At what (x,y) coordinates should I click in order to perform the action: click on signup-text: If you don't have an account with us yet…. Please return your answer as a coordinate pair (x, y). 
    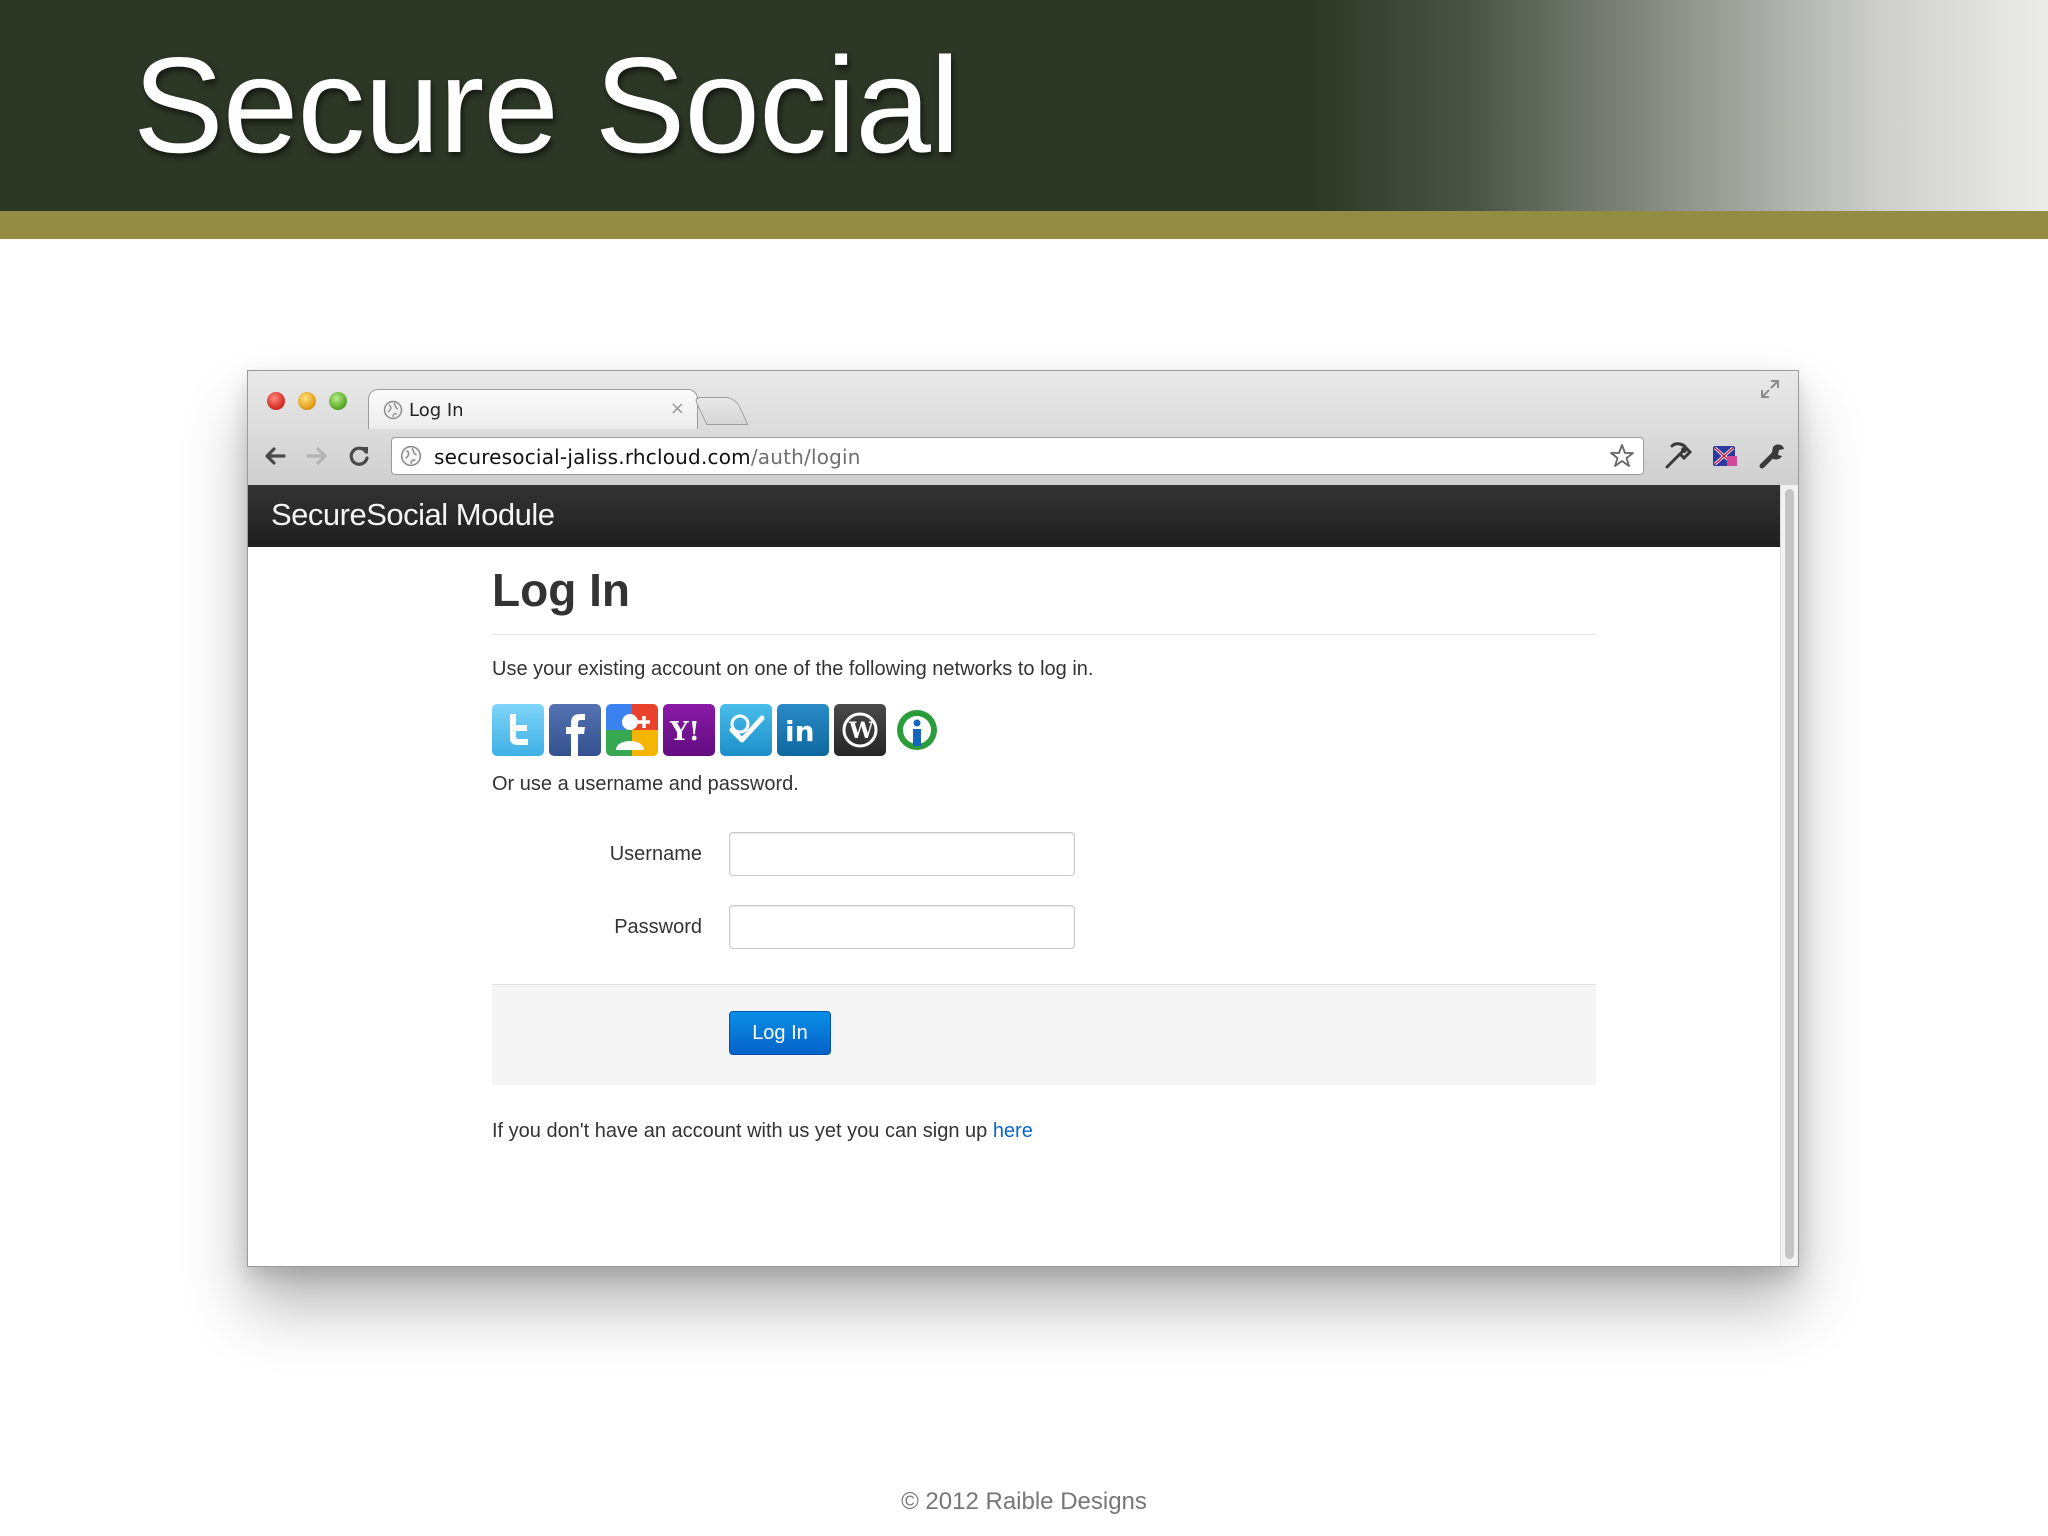
    Looking at the image, I should click on (762, 1131).